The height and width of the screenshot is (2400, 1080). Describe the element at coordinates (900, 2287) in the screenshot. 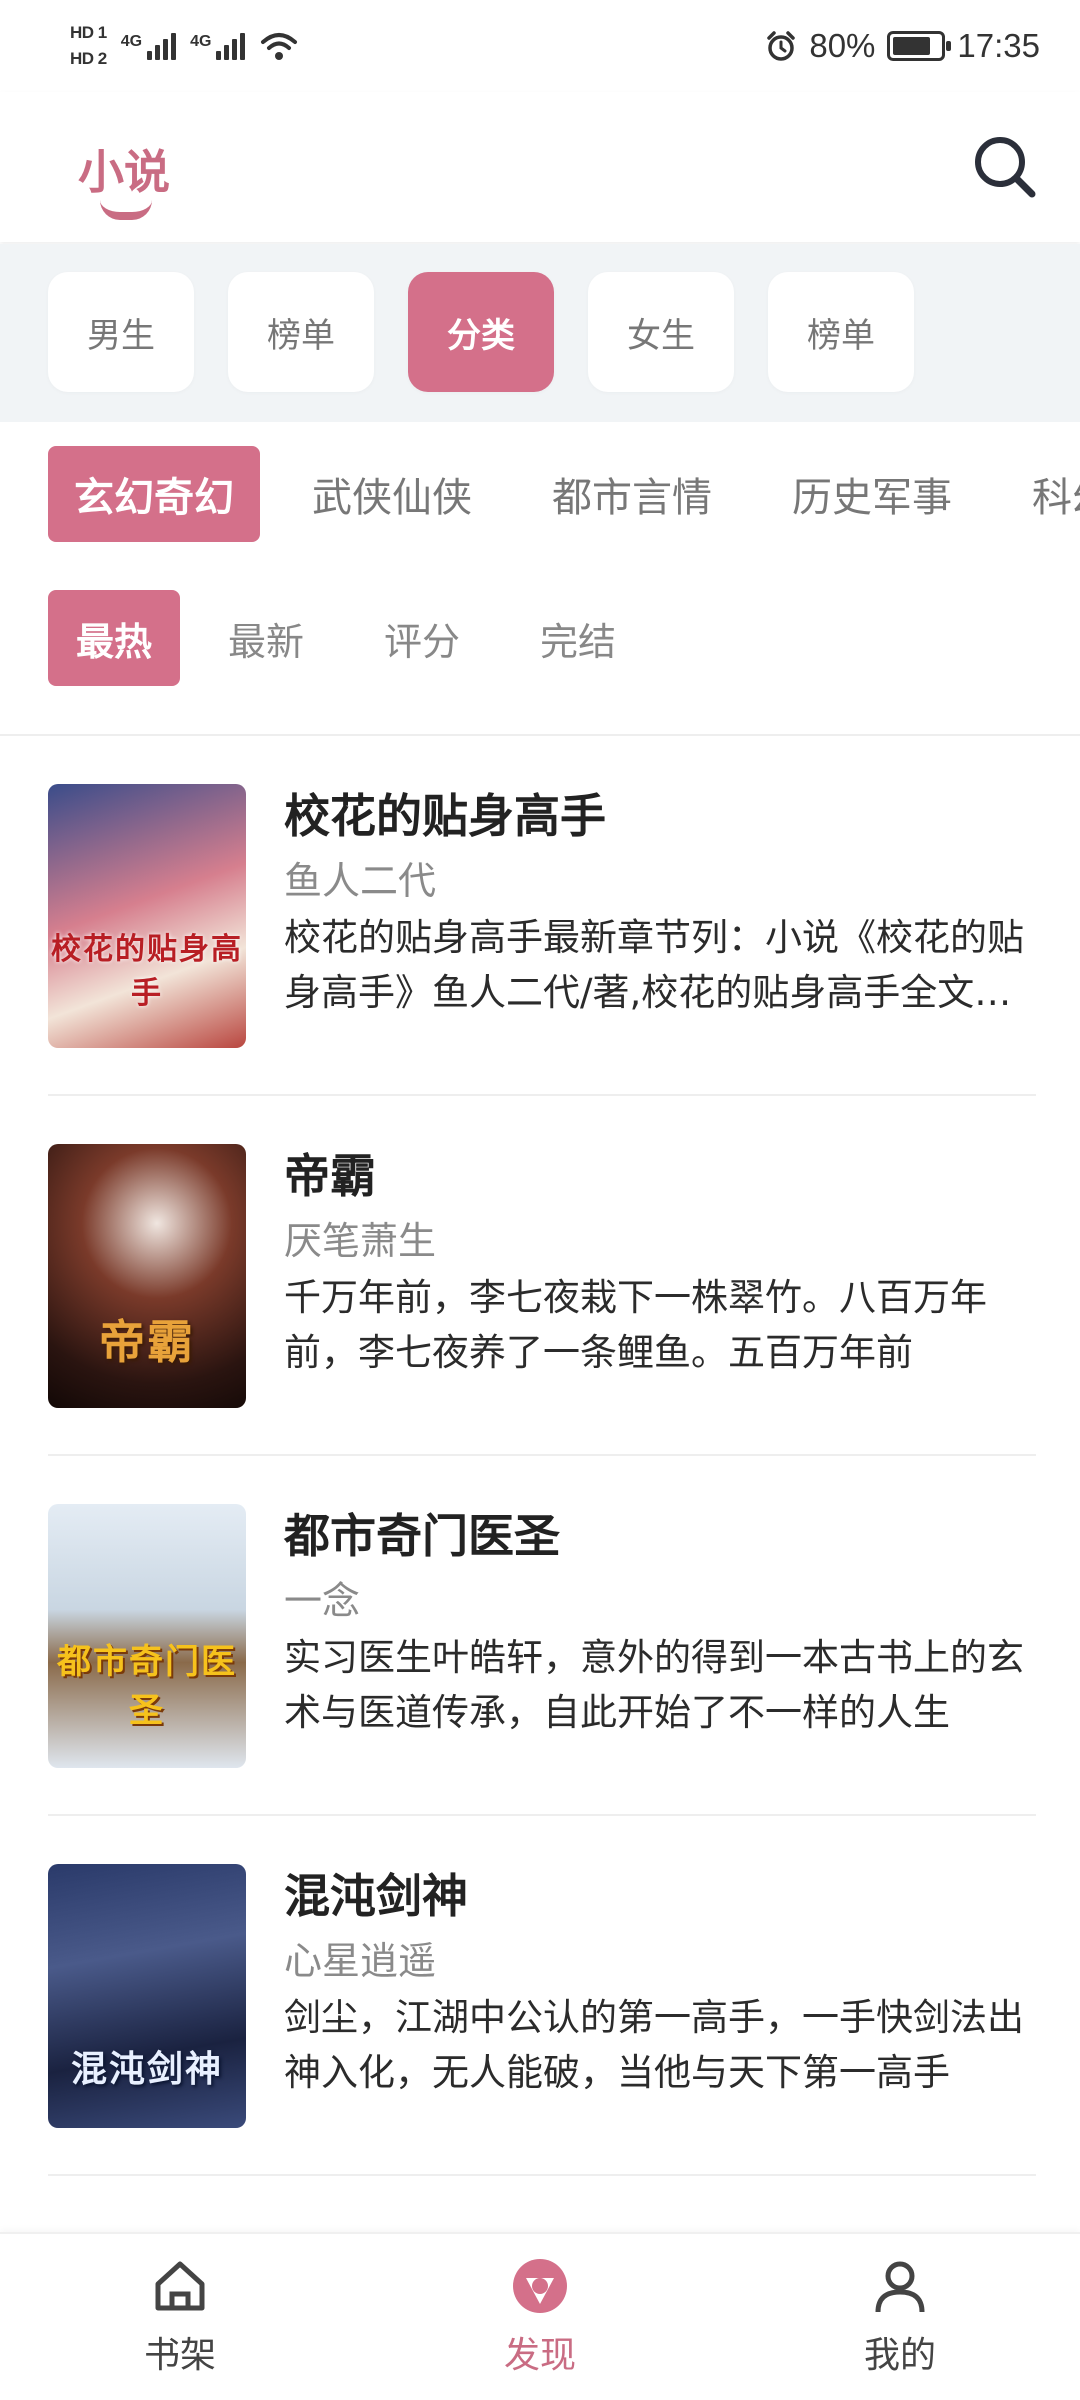

I see `profile-icon` at that location.